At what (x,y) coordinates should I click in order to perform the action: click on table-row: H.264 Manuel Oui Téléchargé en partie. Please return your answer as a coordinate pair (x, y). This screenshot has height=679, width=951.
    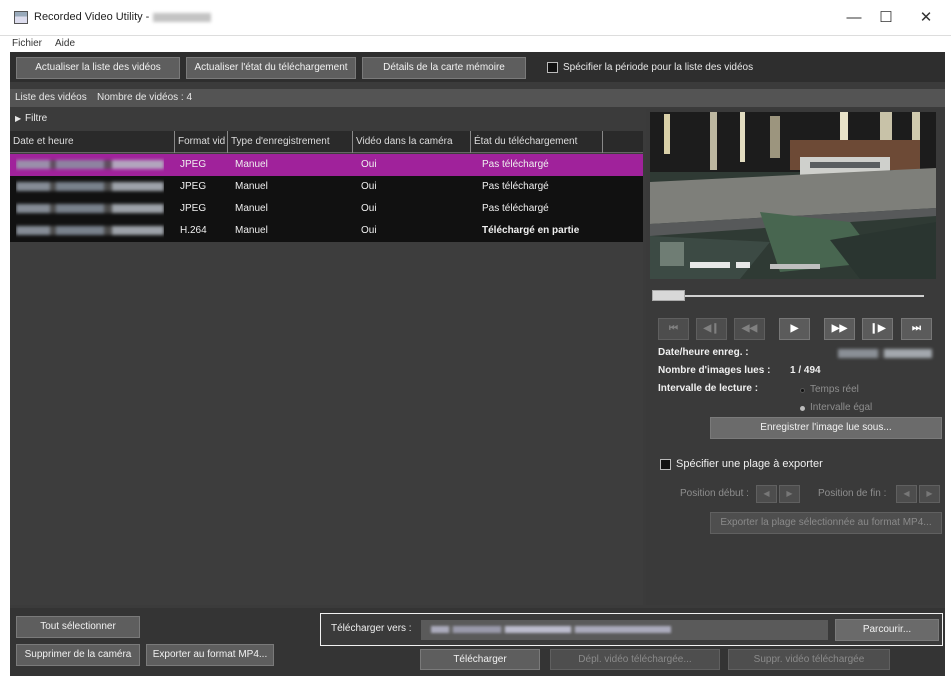
    Looking at the image, I should click on (326, 231).